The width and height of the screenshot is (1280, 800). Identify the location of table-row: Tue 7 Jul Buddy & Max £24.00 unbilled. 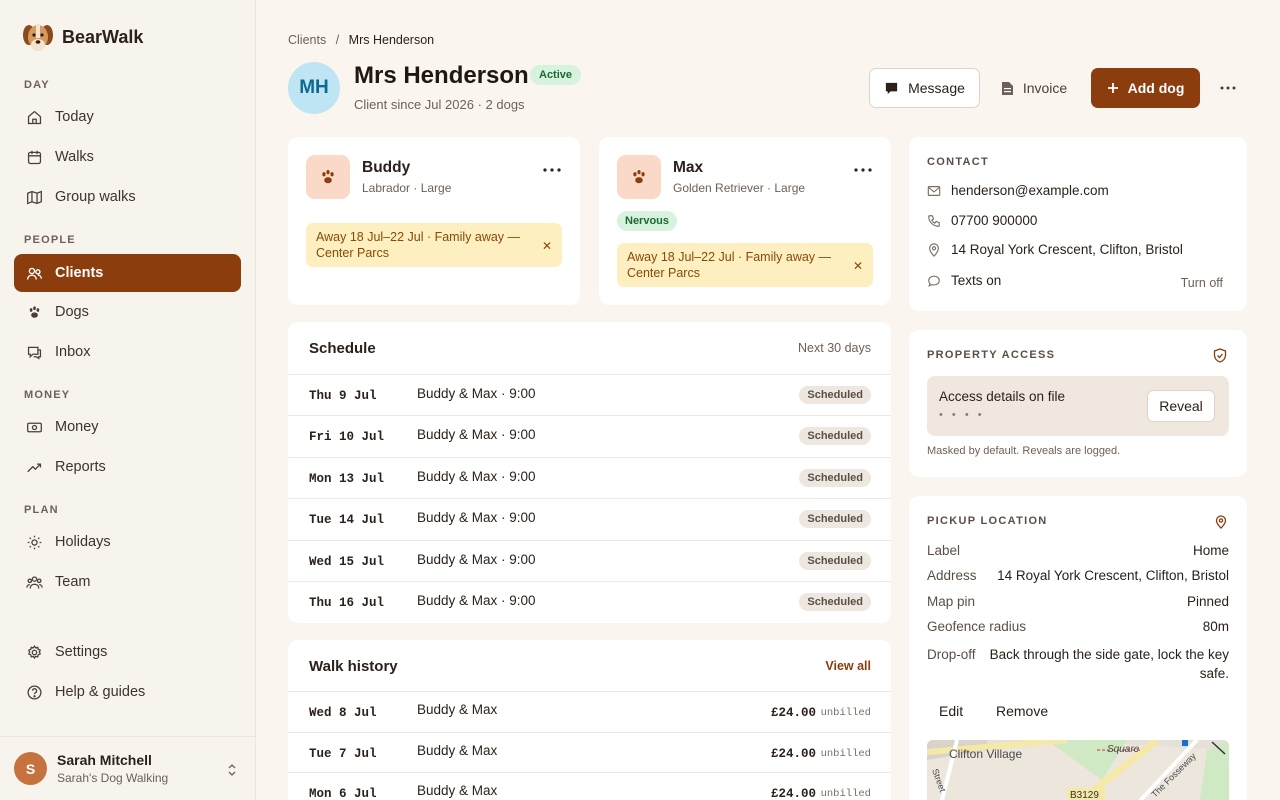
(589, 753).